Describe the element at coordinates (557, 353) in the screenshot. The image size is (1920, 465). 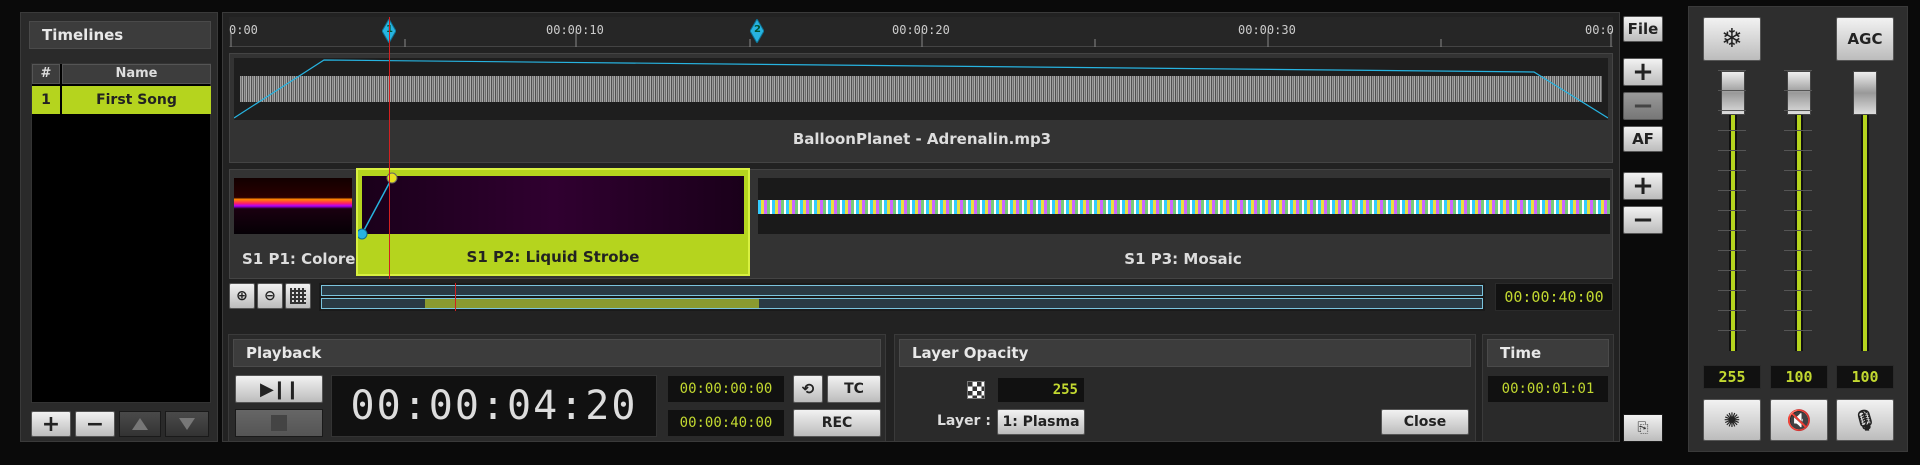
I see `playback-title: Playback` at that location.